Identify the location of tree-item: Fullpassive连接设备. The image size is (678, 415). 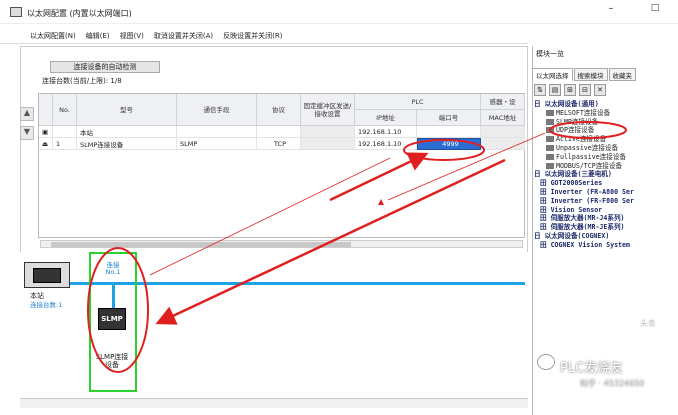
(606, 157).